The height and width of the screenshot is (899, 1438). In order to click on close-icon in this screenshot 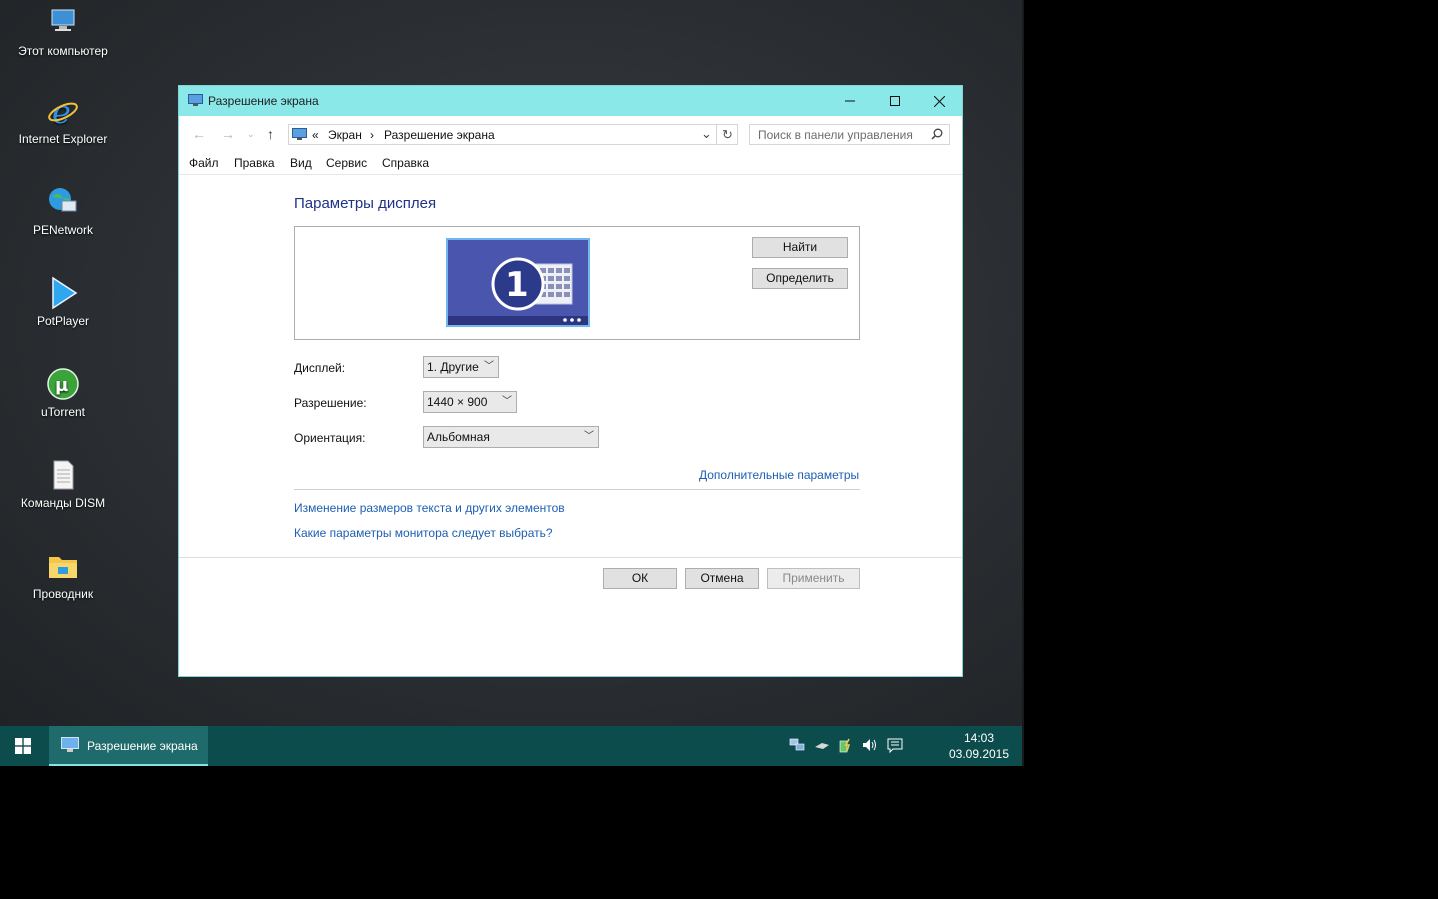, I will do `click(939, 101)`.